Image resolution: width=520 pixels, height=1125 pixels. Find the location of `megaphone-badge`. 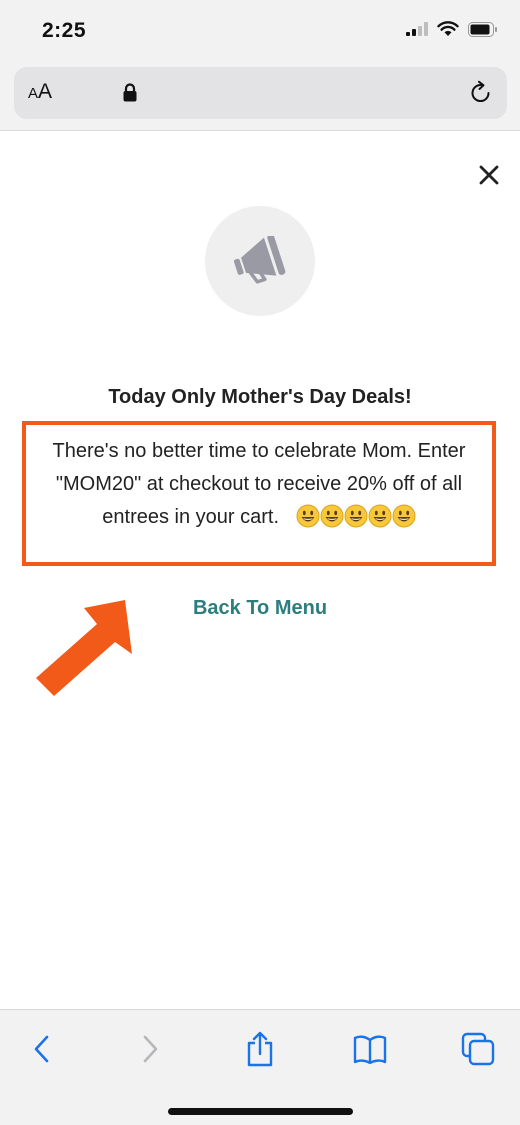

megaphone-badge is located at coordinates (260, 261).